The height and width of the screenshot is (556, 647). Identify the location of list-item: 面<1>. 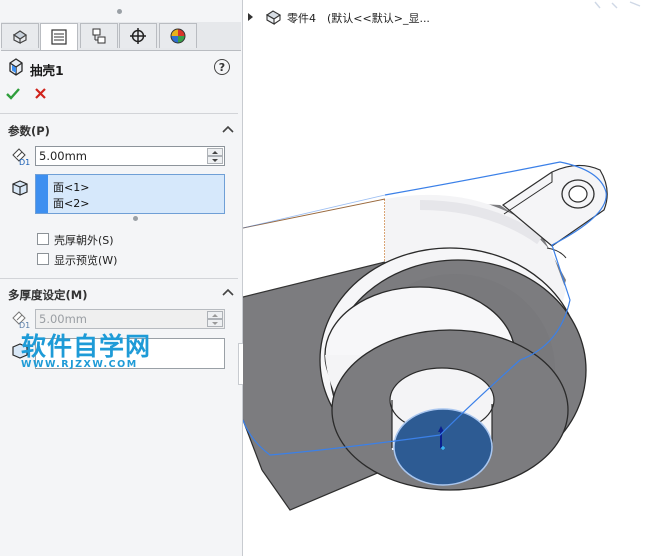
(71, 187).